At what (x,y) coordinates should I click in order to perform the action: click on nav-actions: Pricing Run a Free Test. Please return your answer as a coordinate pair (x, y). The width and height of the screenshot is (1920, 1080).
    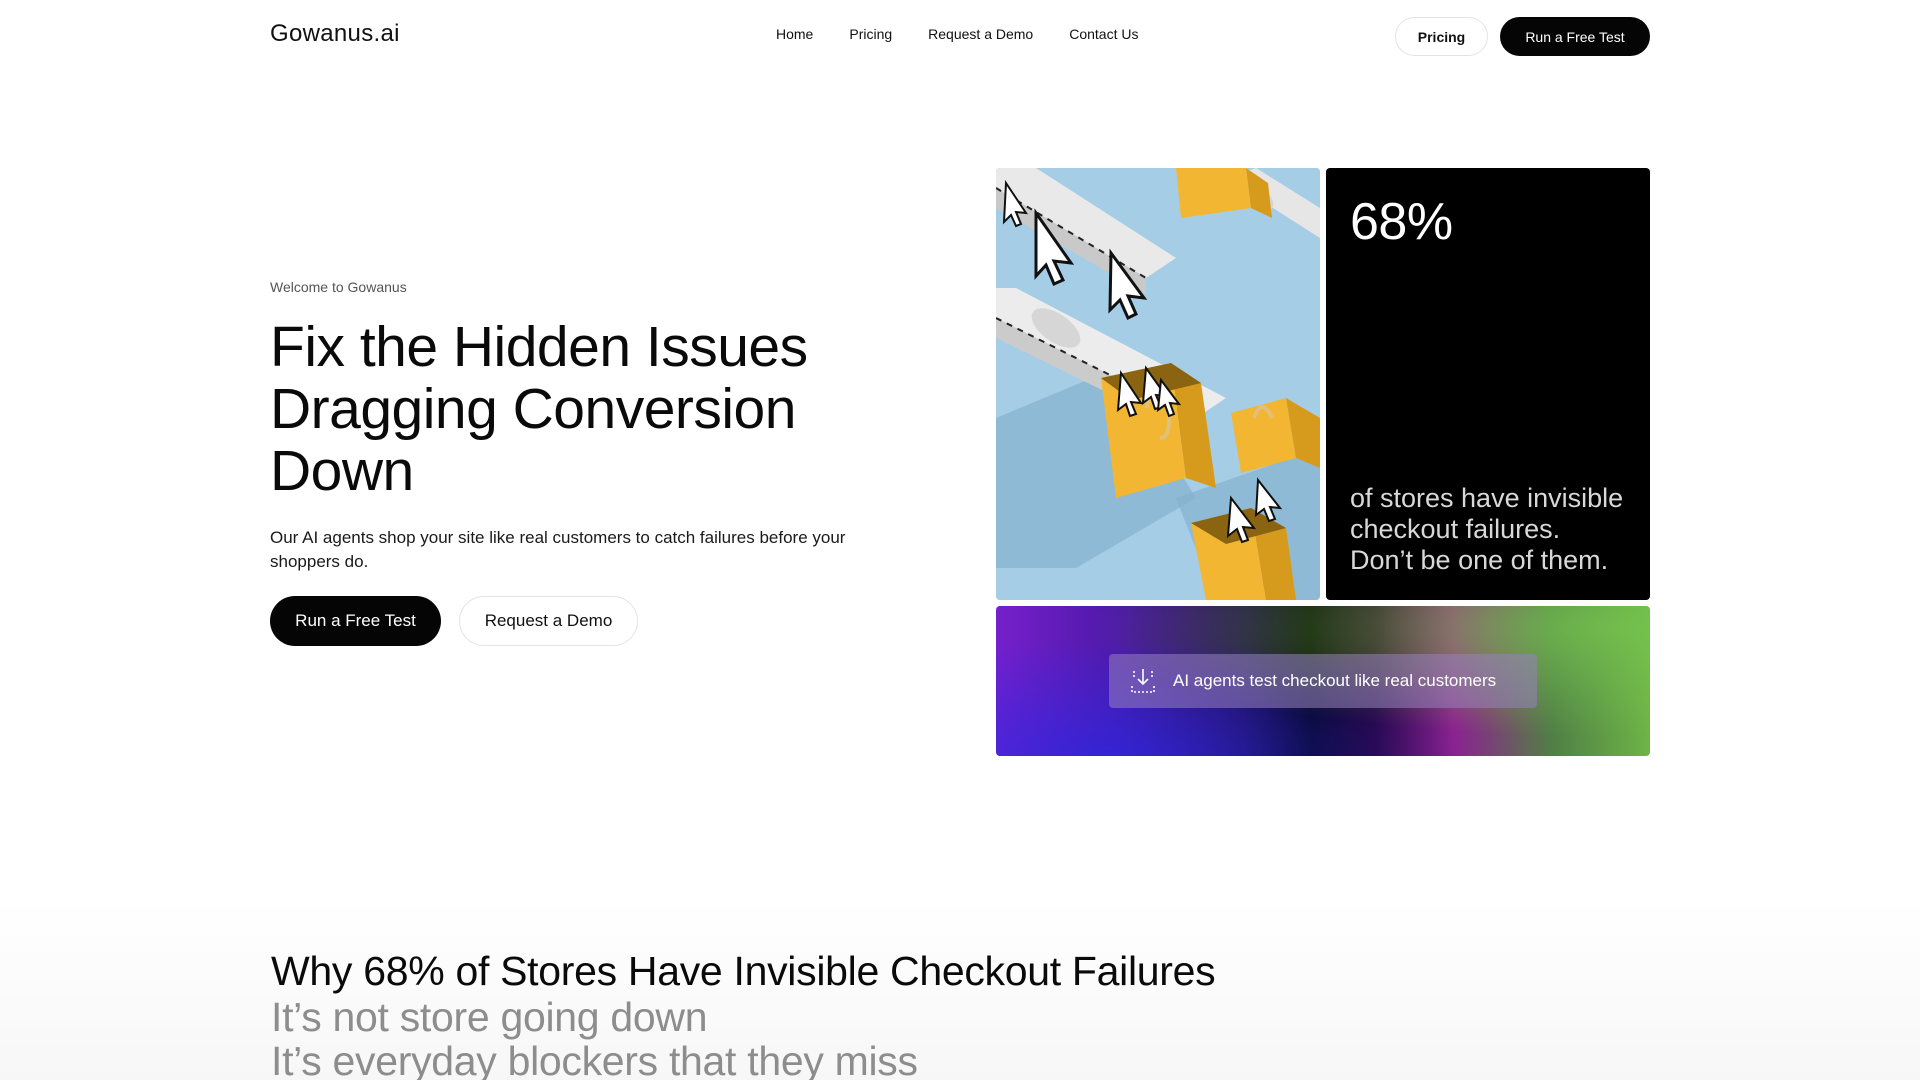
    Looking at the image, I should click on (1522, 36).